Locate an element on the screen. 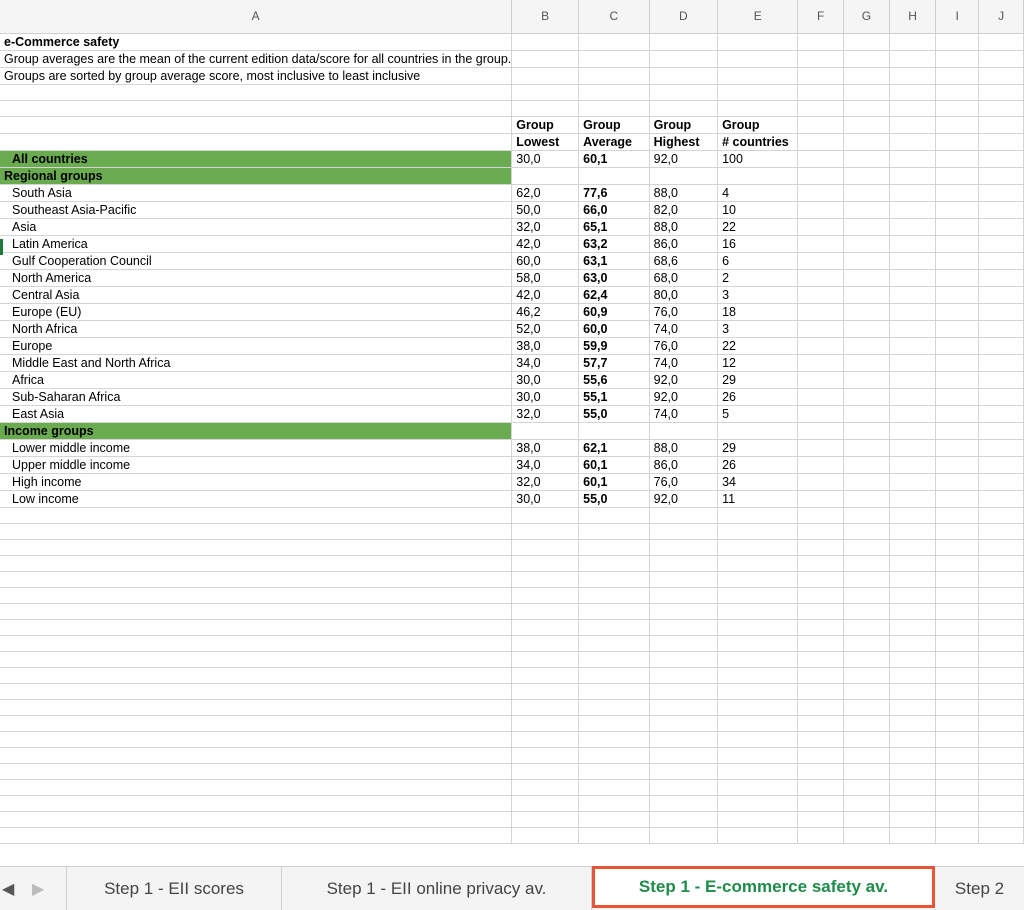 The height and width of the screenshot is (910, 1024). average-value: 60,0 is located at coordinates (614, 329).